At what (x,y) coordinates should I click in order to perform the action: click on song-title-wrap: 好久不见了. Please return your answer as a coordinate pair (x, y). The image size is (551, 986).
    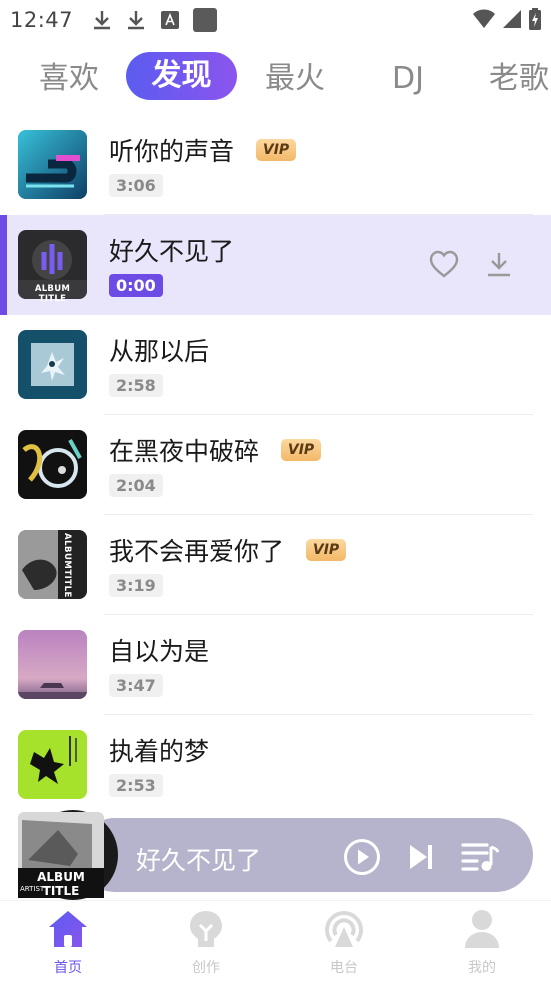
    Looking at the image, I should click on (171, 250).